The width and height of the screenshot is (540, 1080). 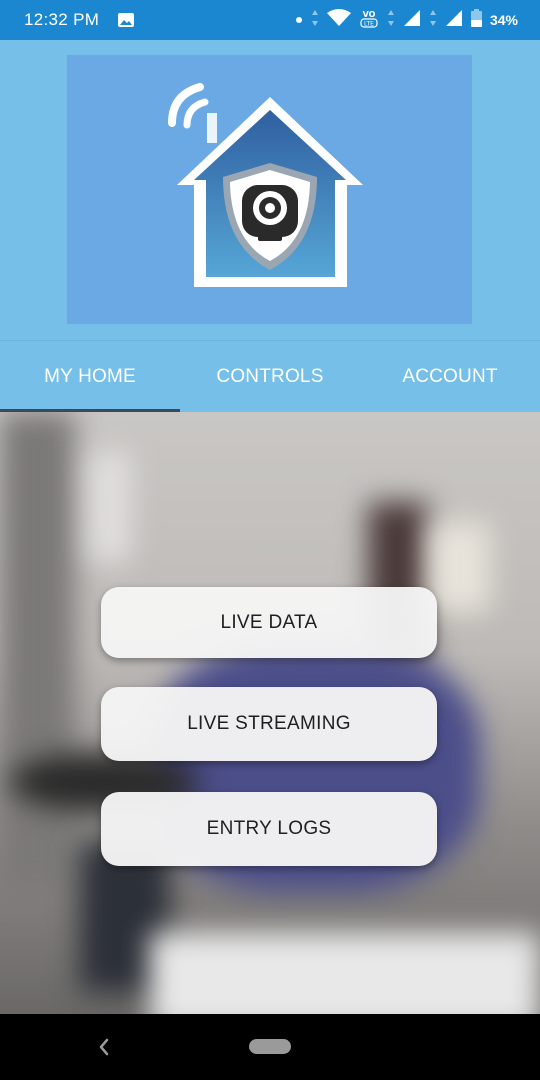 I want to click on home-pill-button, so click(x=270, y=1046).